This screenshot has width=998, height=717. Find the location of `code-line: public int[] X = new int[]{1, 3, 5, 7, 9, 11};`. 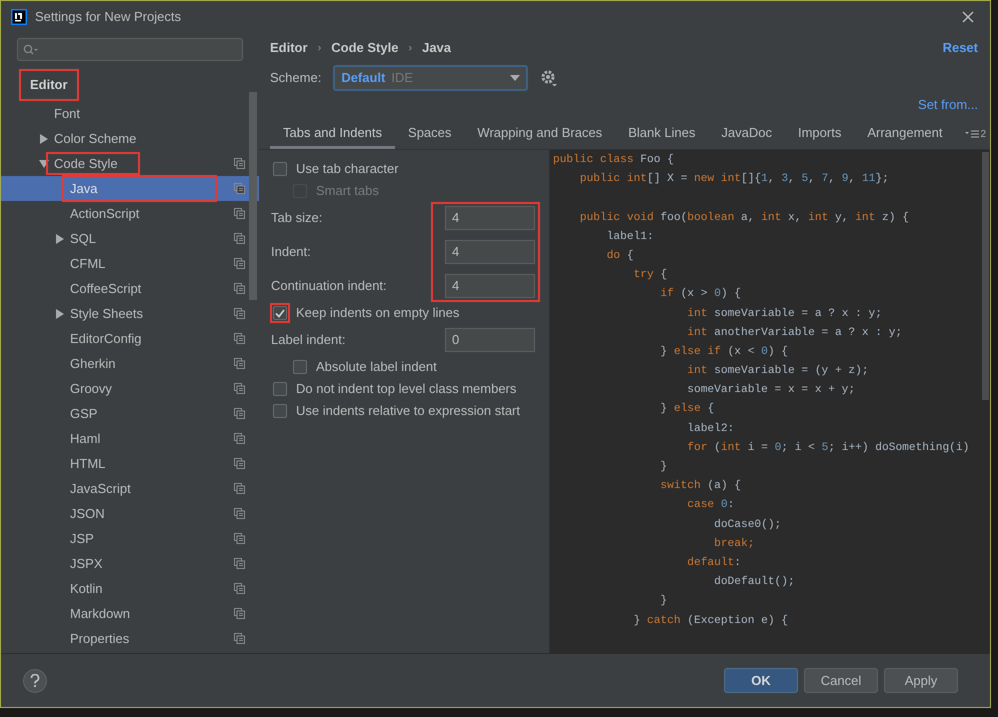

code-line: public int[] X = new int[]{1, 3, 5, 7, 9, 11}; is located at coordinates (734, 180).